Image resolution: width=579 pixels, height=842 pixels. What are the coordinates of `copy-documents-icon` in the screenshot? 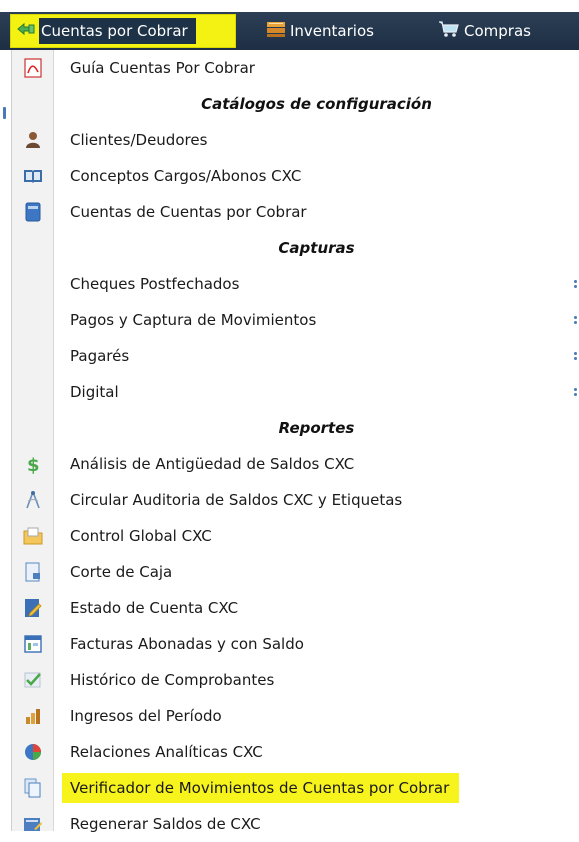 It's located at (32, 788).